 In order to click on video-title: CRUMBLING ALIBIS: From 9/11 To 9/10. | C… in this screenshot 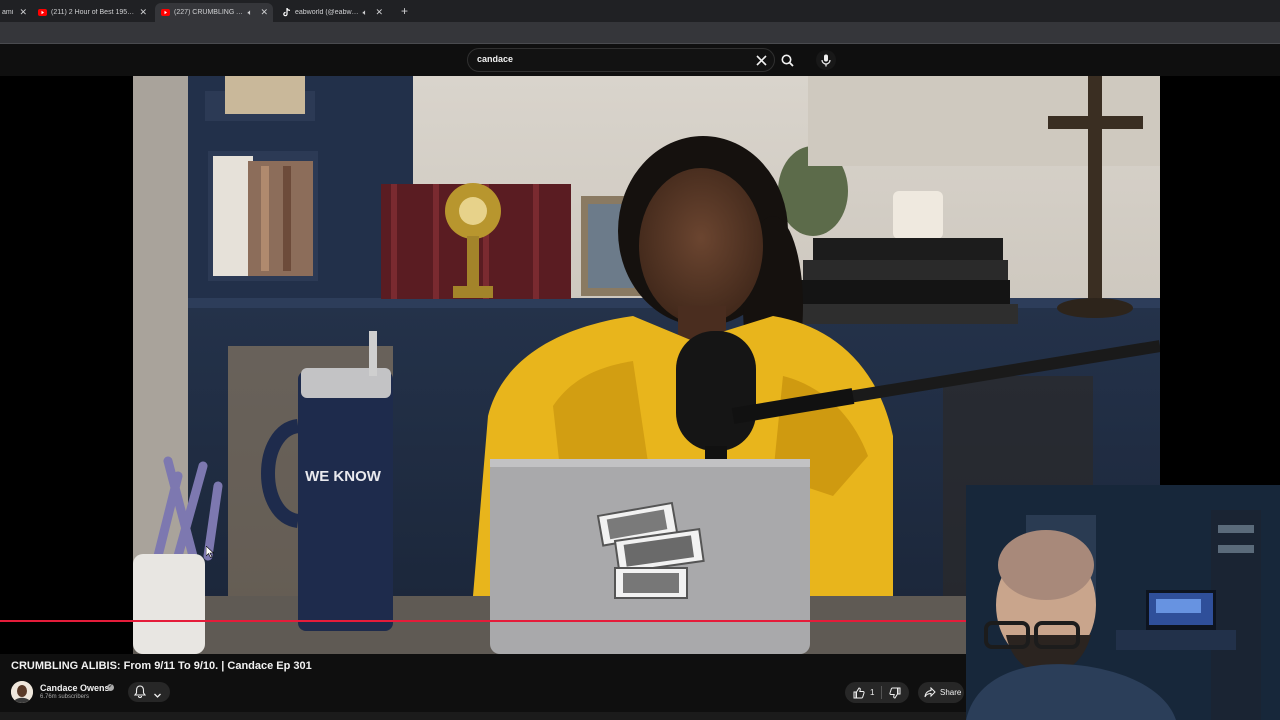, I will do `click(161, 666)`.